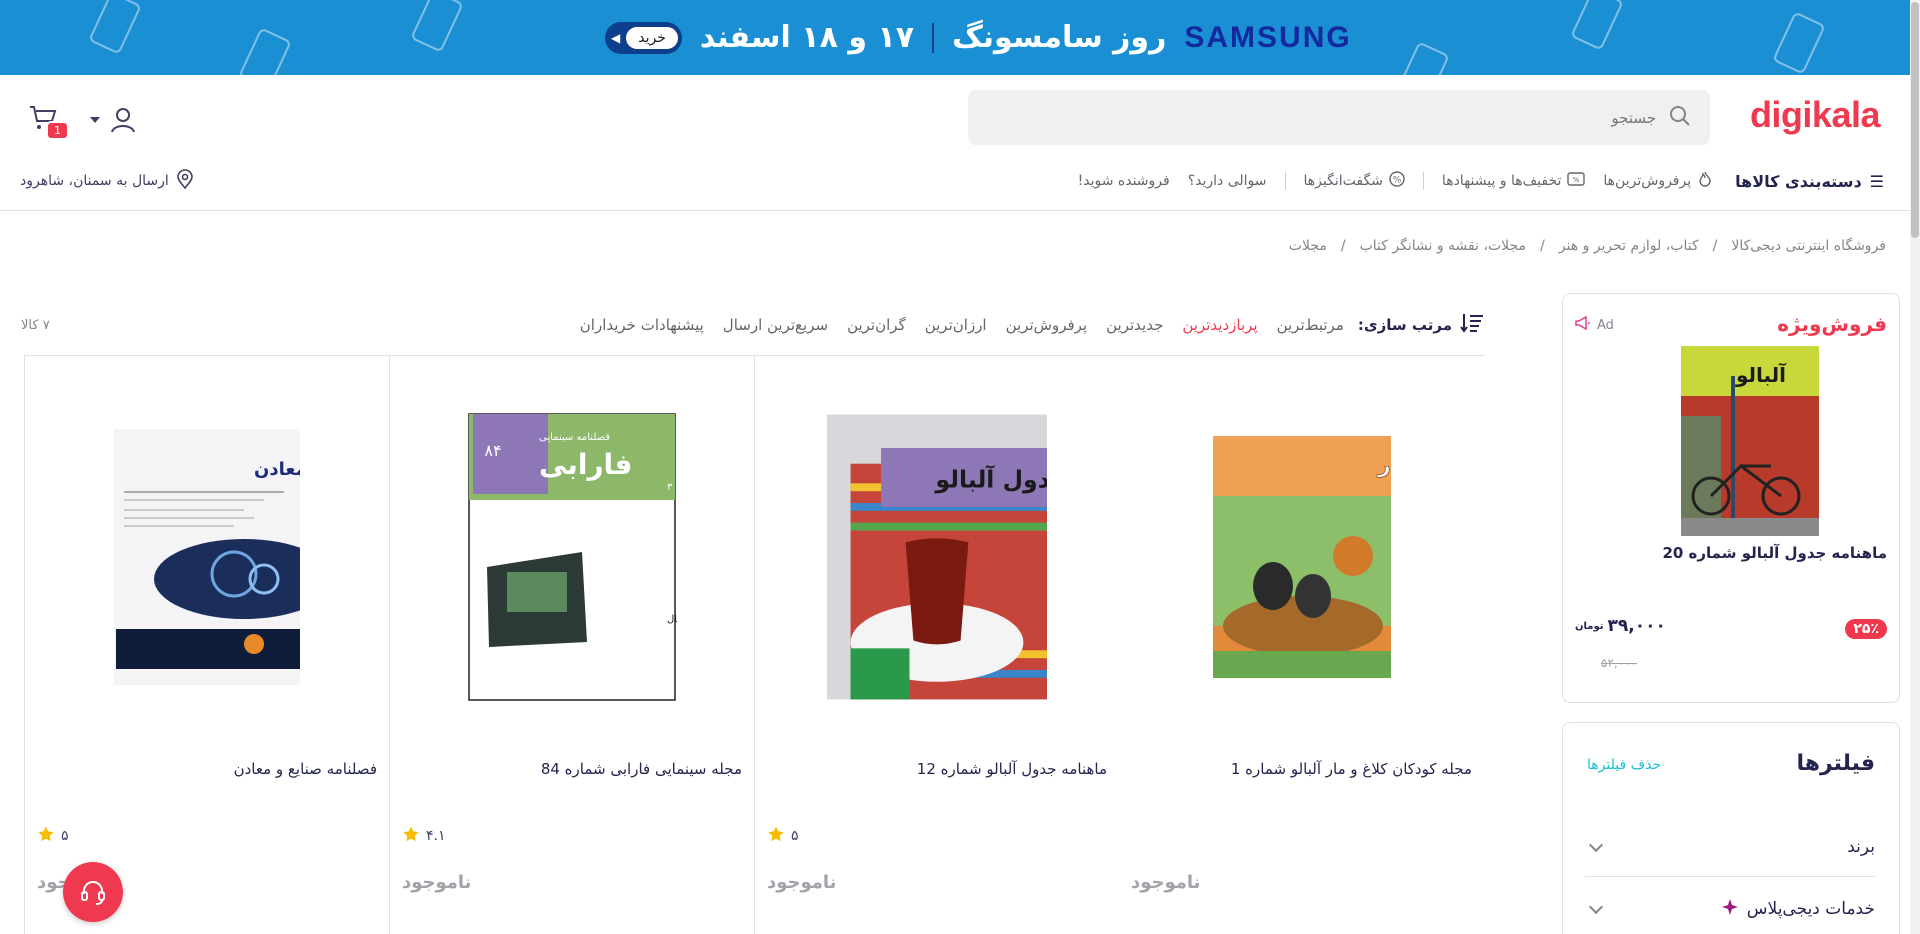 The width and height of the screenshot is (1920, 934). Describe the element at coordinates (1343, 181) in the screenshot. I see `nav-item-label: شگفت‌انگیزها` at that location.